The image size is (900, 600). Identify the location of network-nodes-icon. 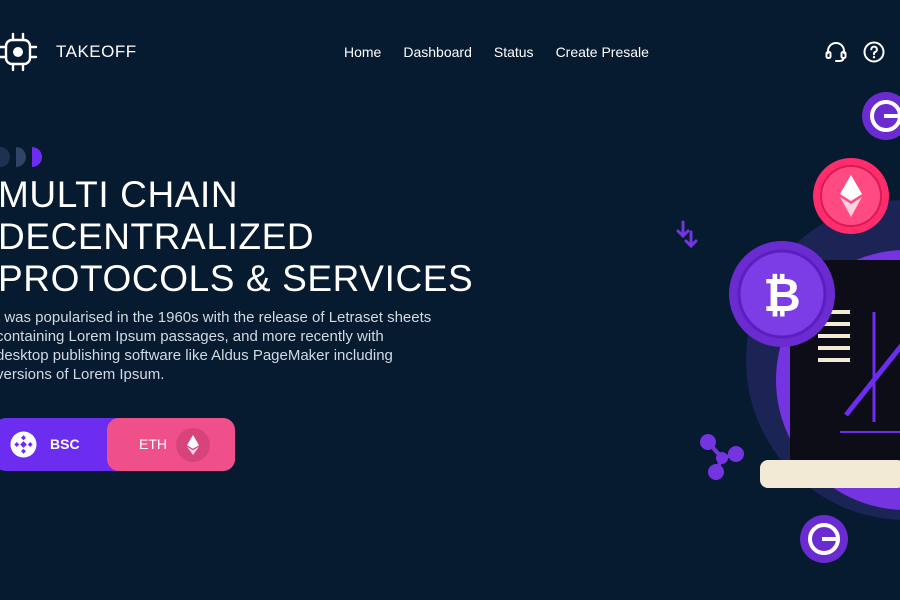
(722, 457).